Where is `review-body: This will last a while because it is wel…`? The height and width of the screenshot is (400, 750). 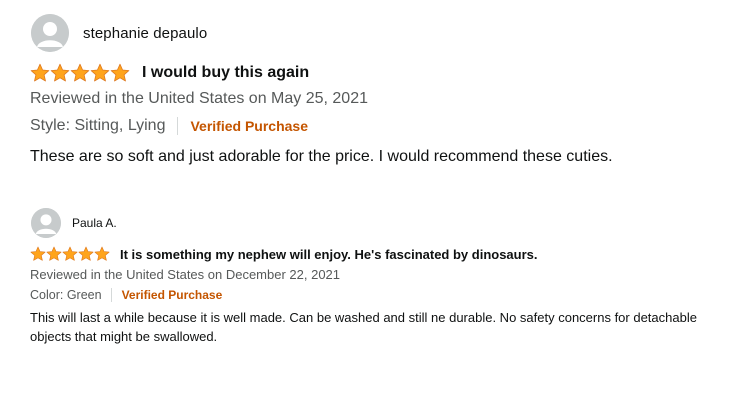 review-body: This will last a while because it is wel… is located at coordinates (363, 327).